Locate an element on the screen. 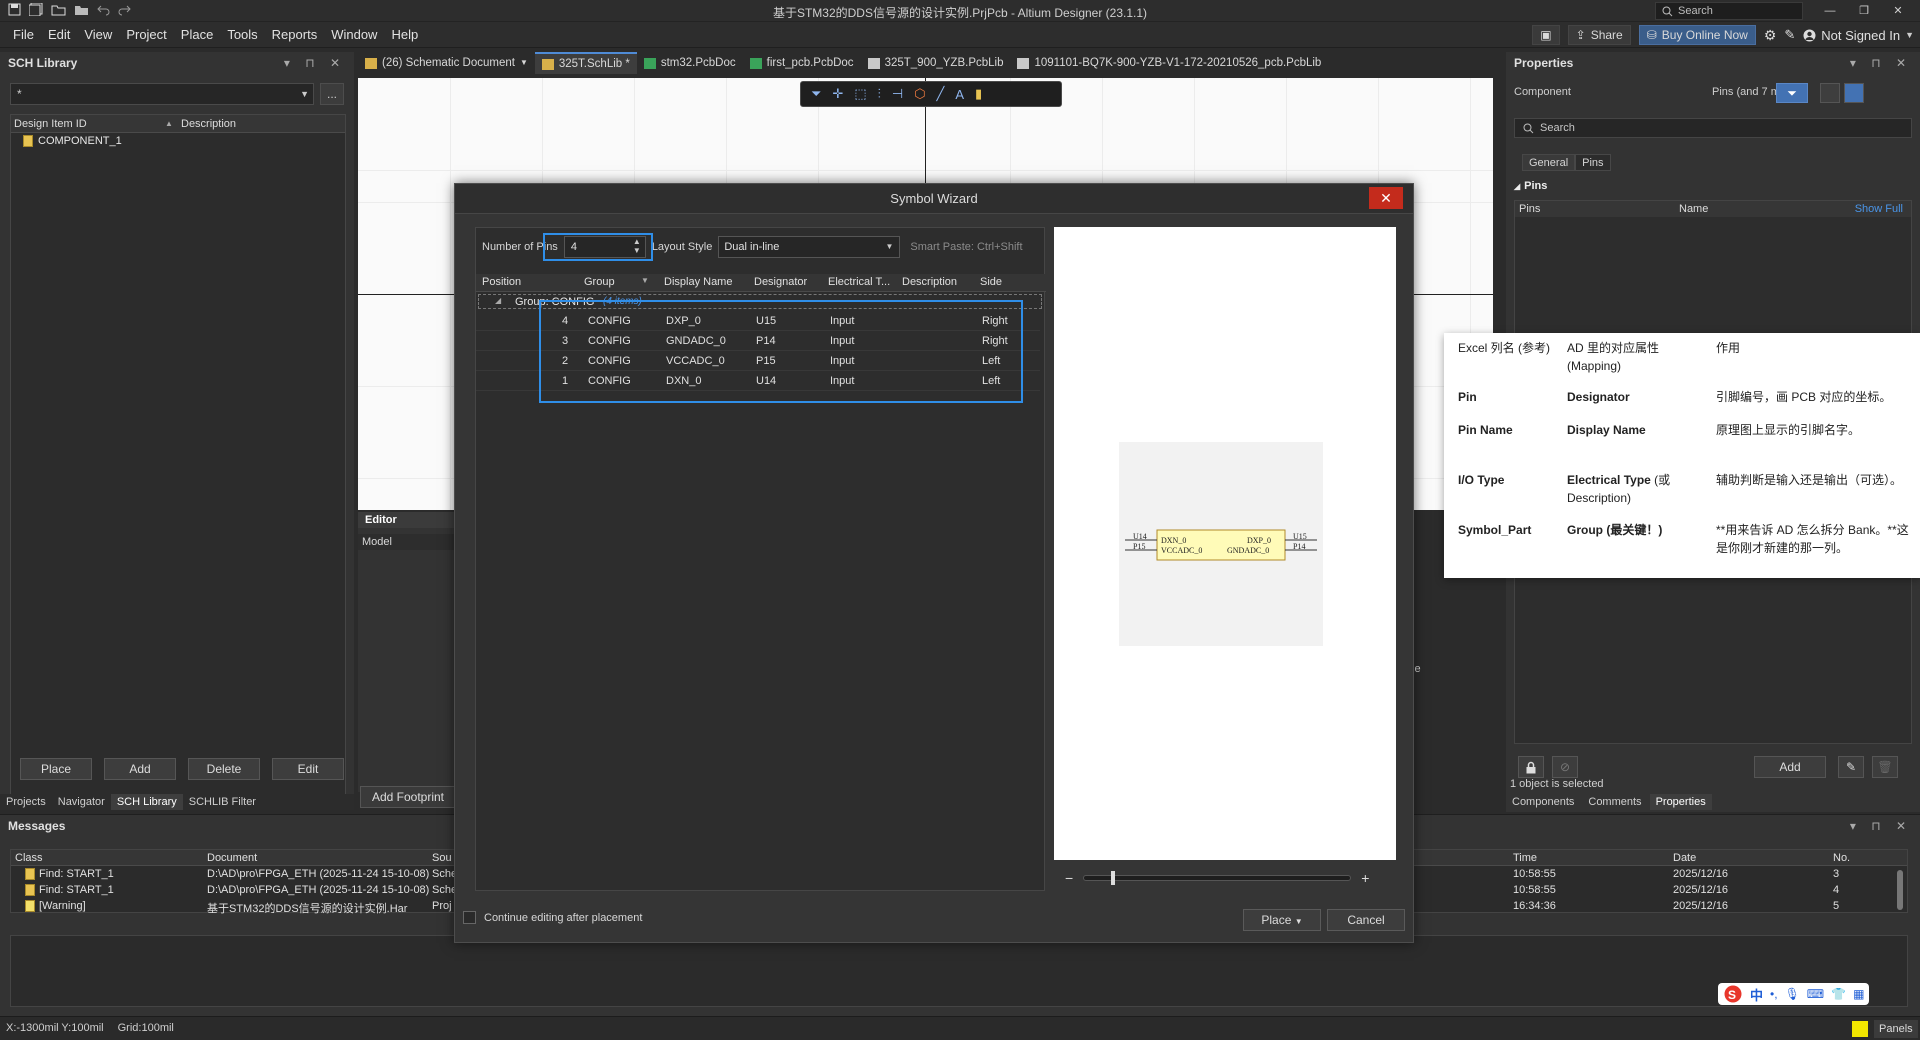 The image size is (1920, 1040). doc-tab: first_pcb.PcbDoc is located at coordinates (802, 63).